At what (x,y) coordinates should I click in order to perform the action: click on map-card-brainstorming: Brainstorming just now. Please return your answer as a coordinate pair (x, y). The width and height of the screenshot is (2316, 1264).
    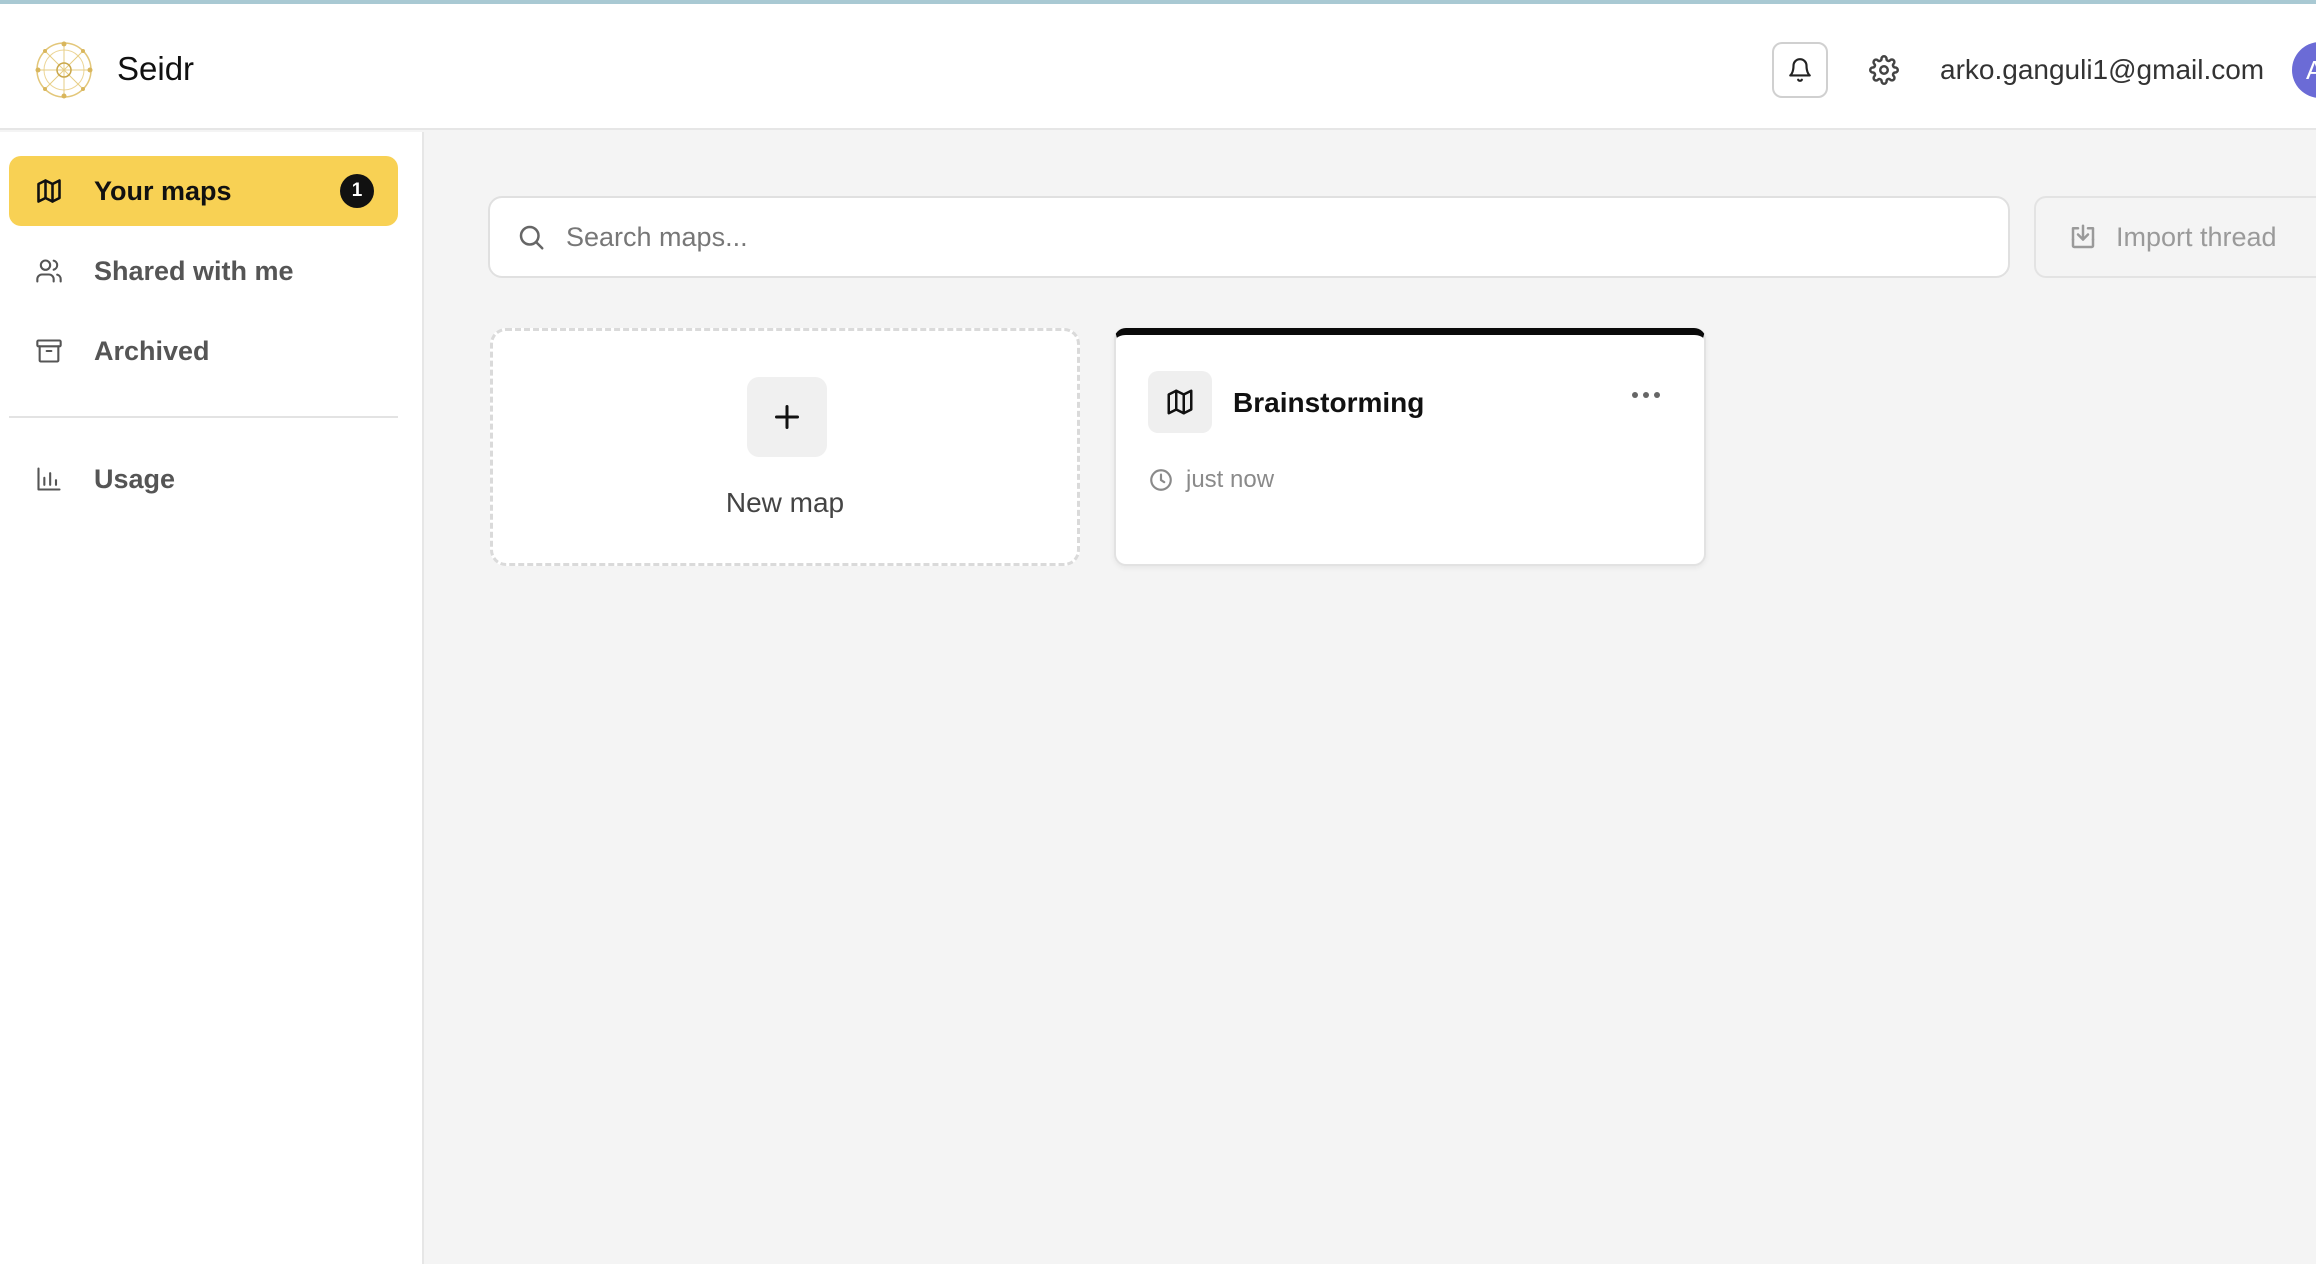
    Looking at the image, I should click on (1410, 447).